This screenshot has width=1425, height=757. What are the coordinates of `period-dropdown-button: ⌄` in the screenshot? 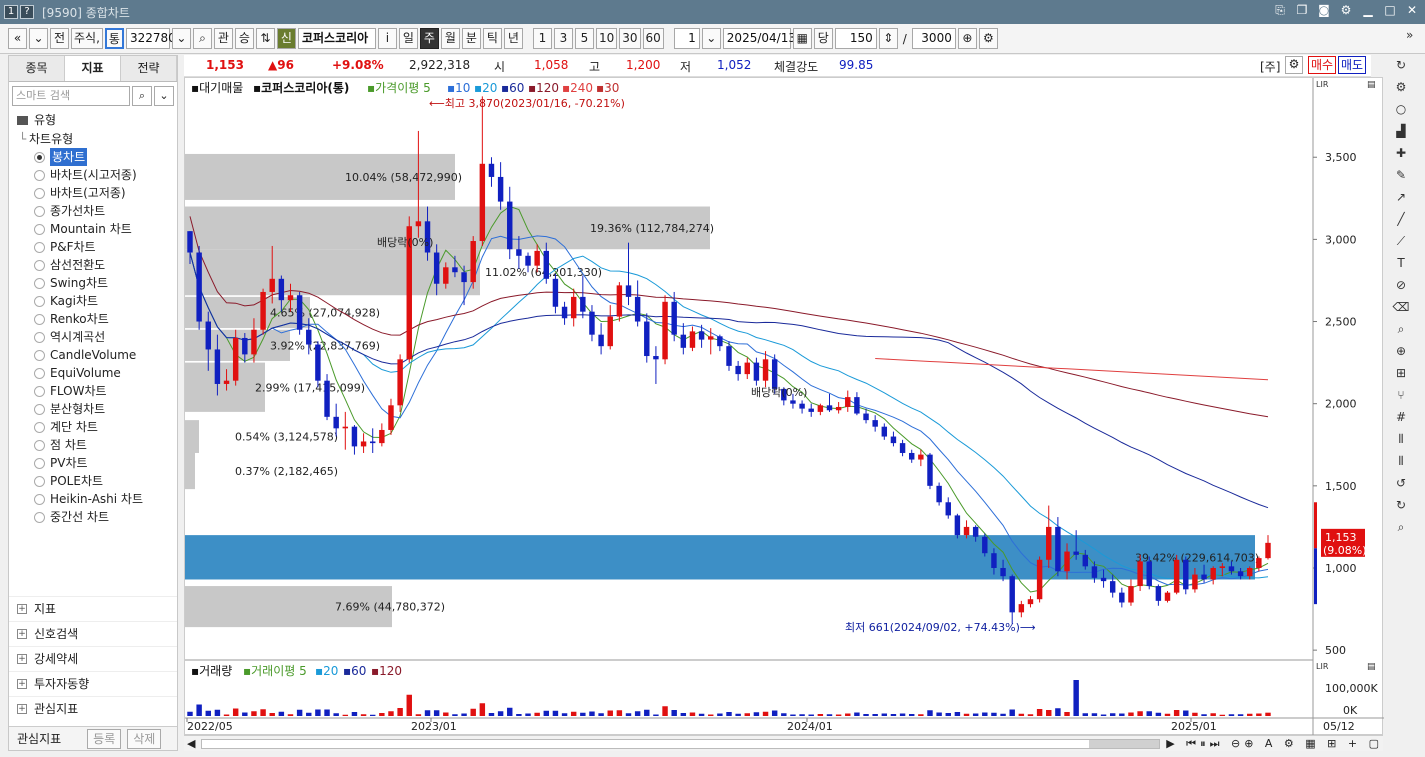 It's located at (711, 38).